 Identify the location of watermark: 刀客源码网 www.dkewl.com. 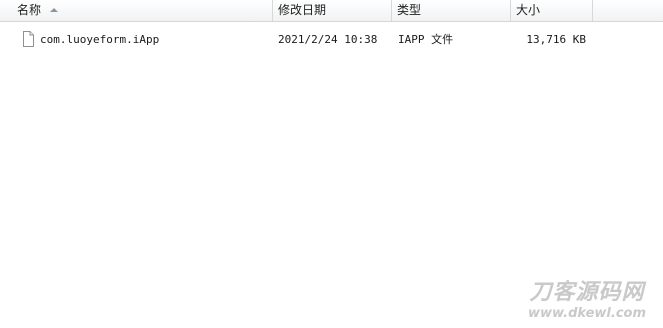
(587, 302).